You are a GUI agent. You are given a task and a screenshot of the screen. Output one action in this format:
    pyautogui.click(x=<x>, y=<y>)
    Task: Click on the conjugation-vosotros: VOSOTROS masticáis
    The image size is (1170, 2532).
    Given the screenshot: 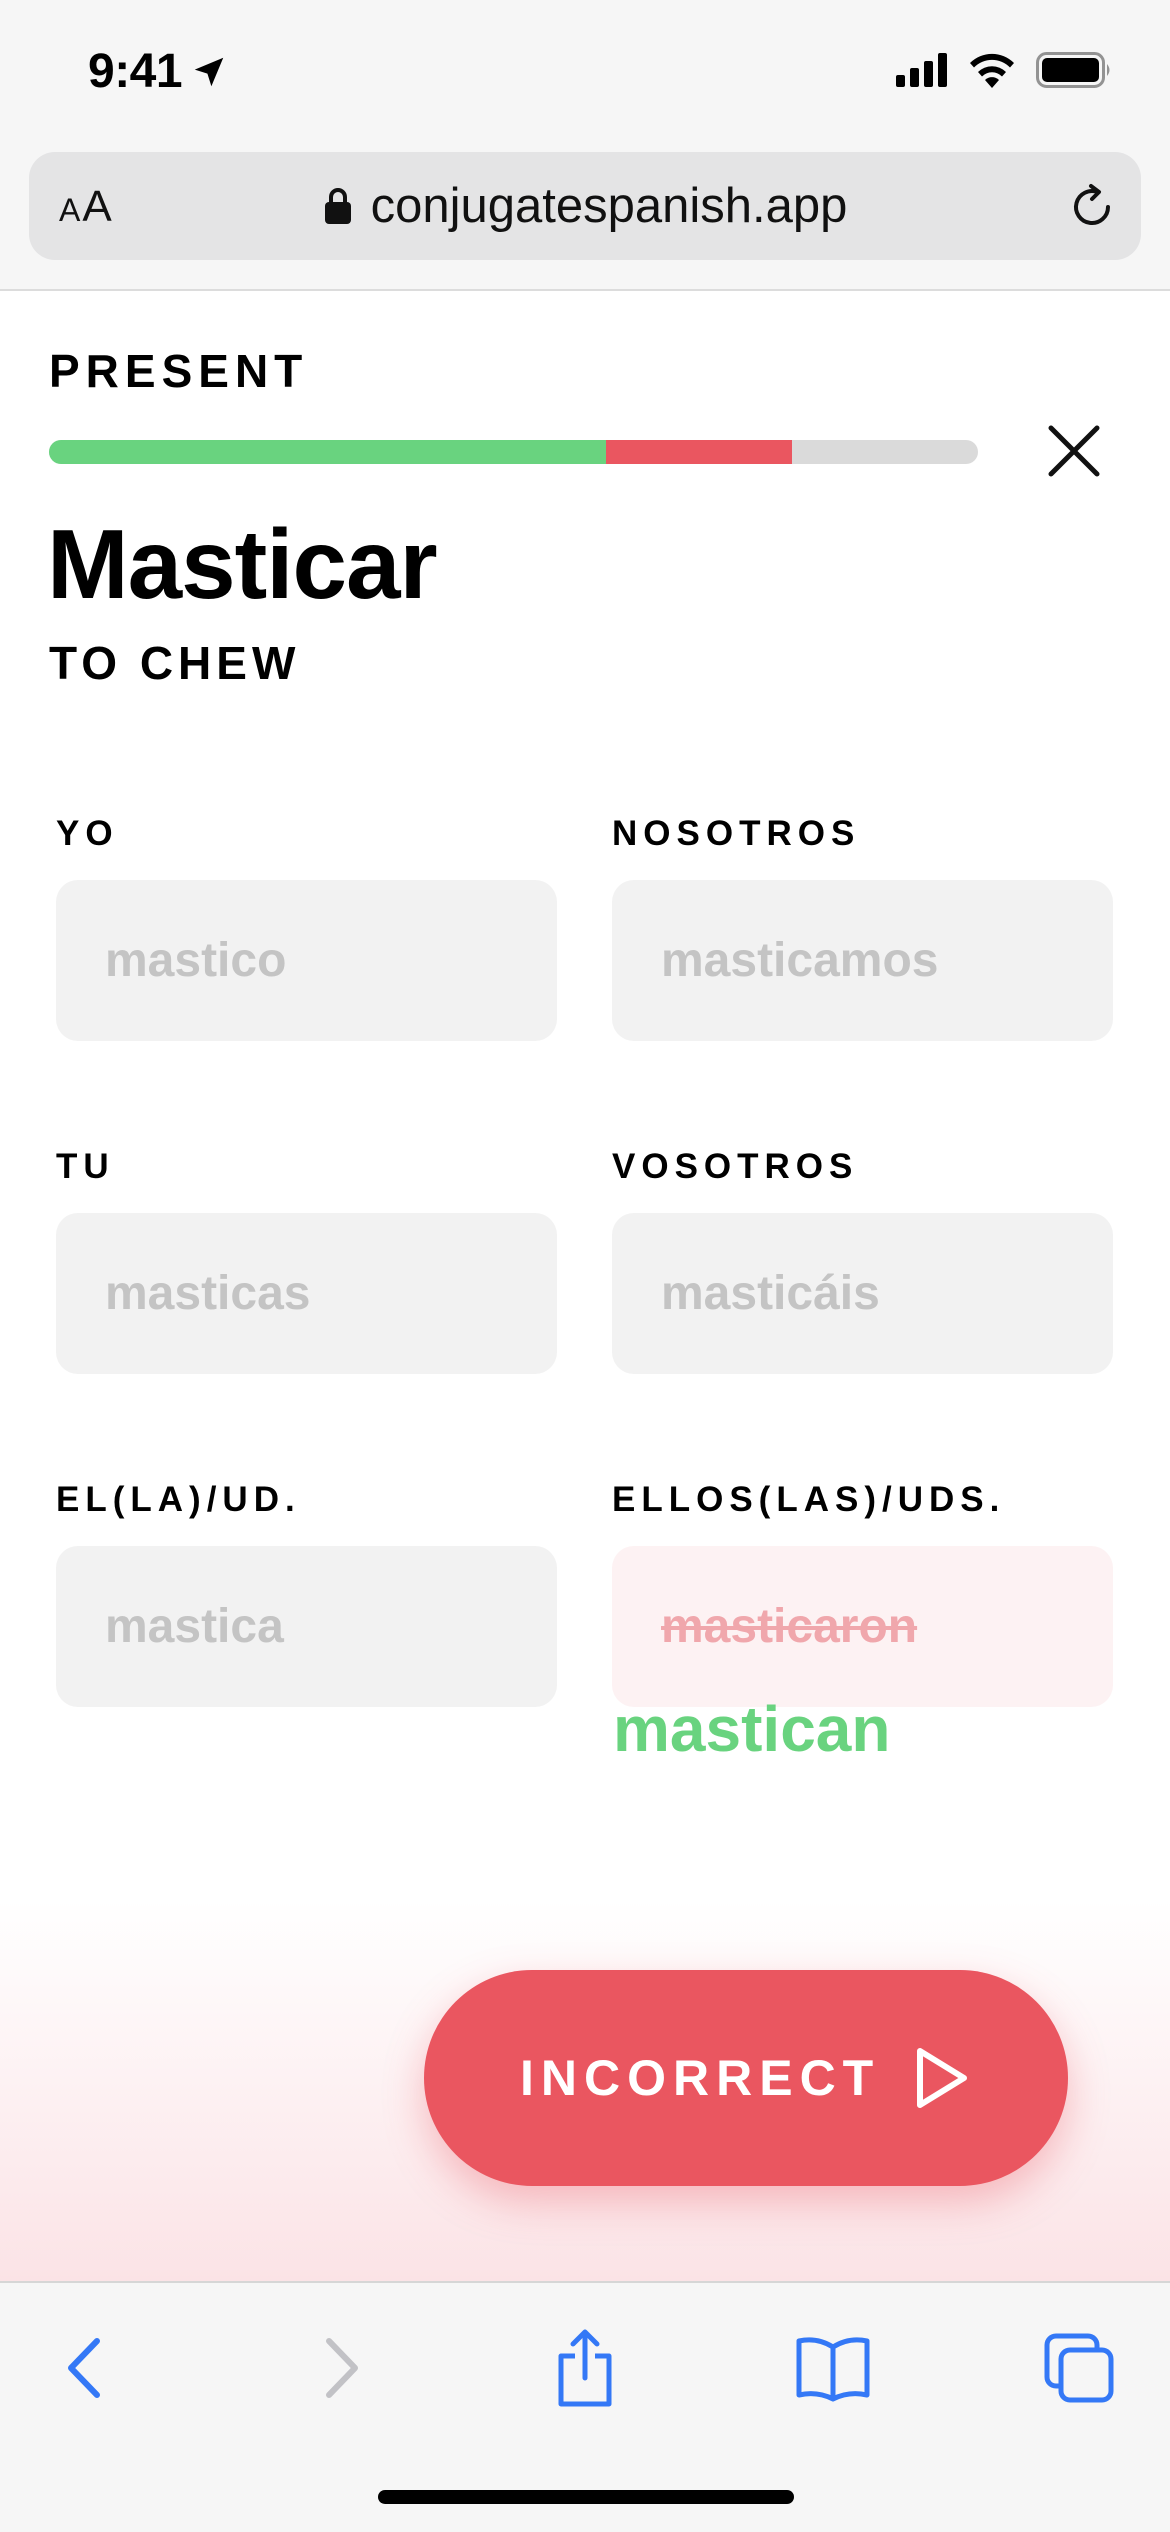 What is the action you would take?
    pyautogui.click(x=862, y=1260)
    